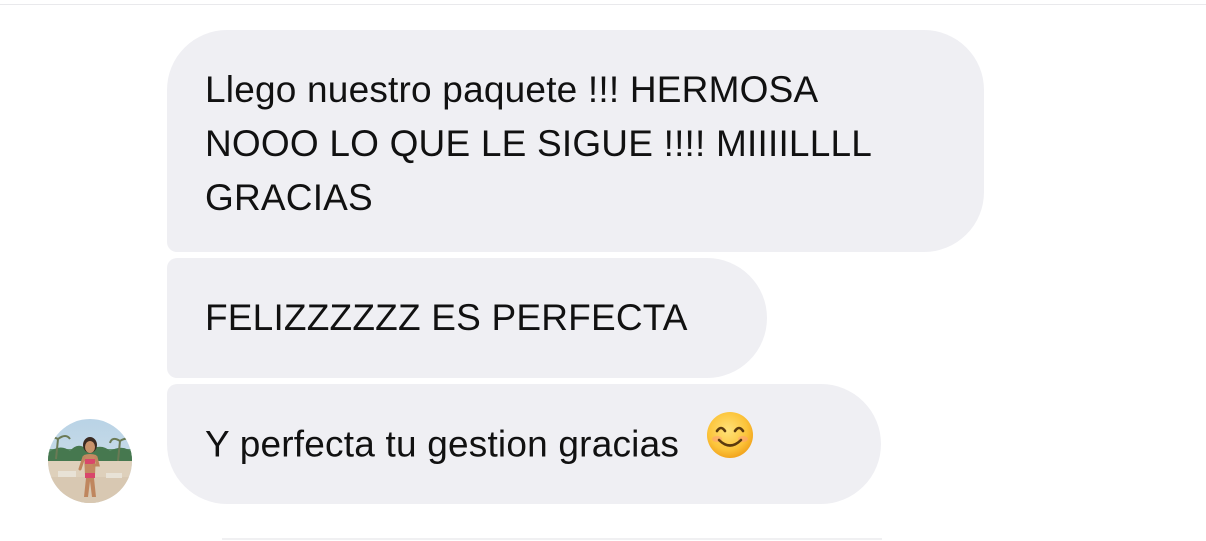 Image resolution: width=1206 pixels, height=541 pixels. Describe the element at coordinates (730, 442) in the screenshot. I see `smiling-face-icon` at that location.